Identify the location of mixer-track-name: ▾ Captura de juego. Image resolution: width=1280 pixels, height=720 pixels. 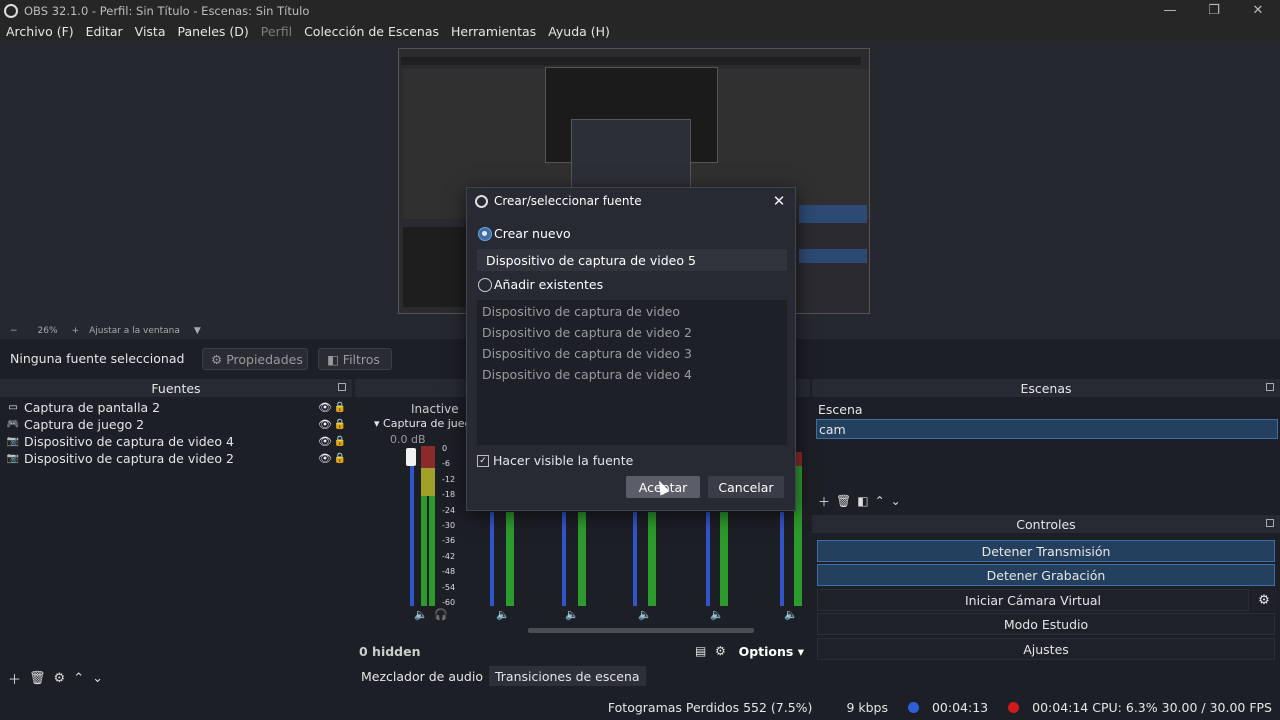
(426, 423).